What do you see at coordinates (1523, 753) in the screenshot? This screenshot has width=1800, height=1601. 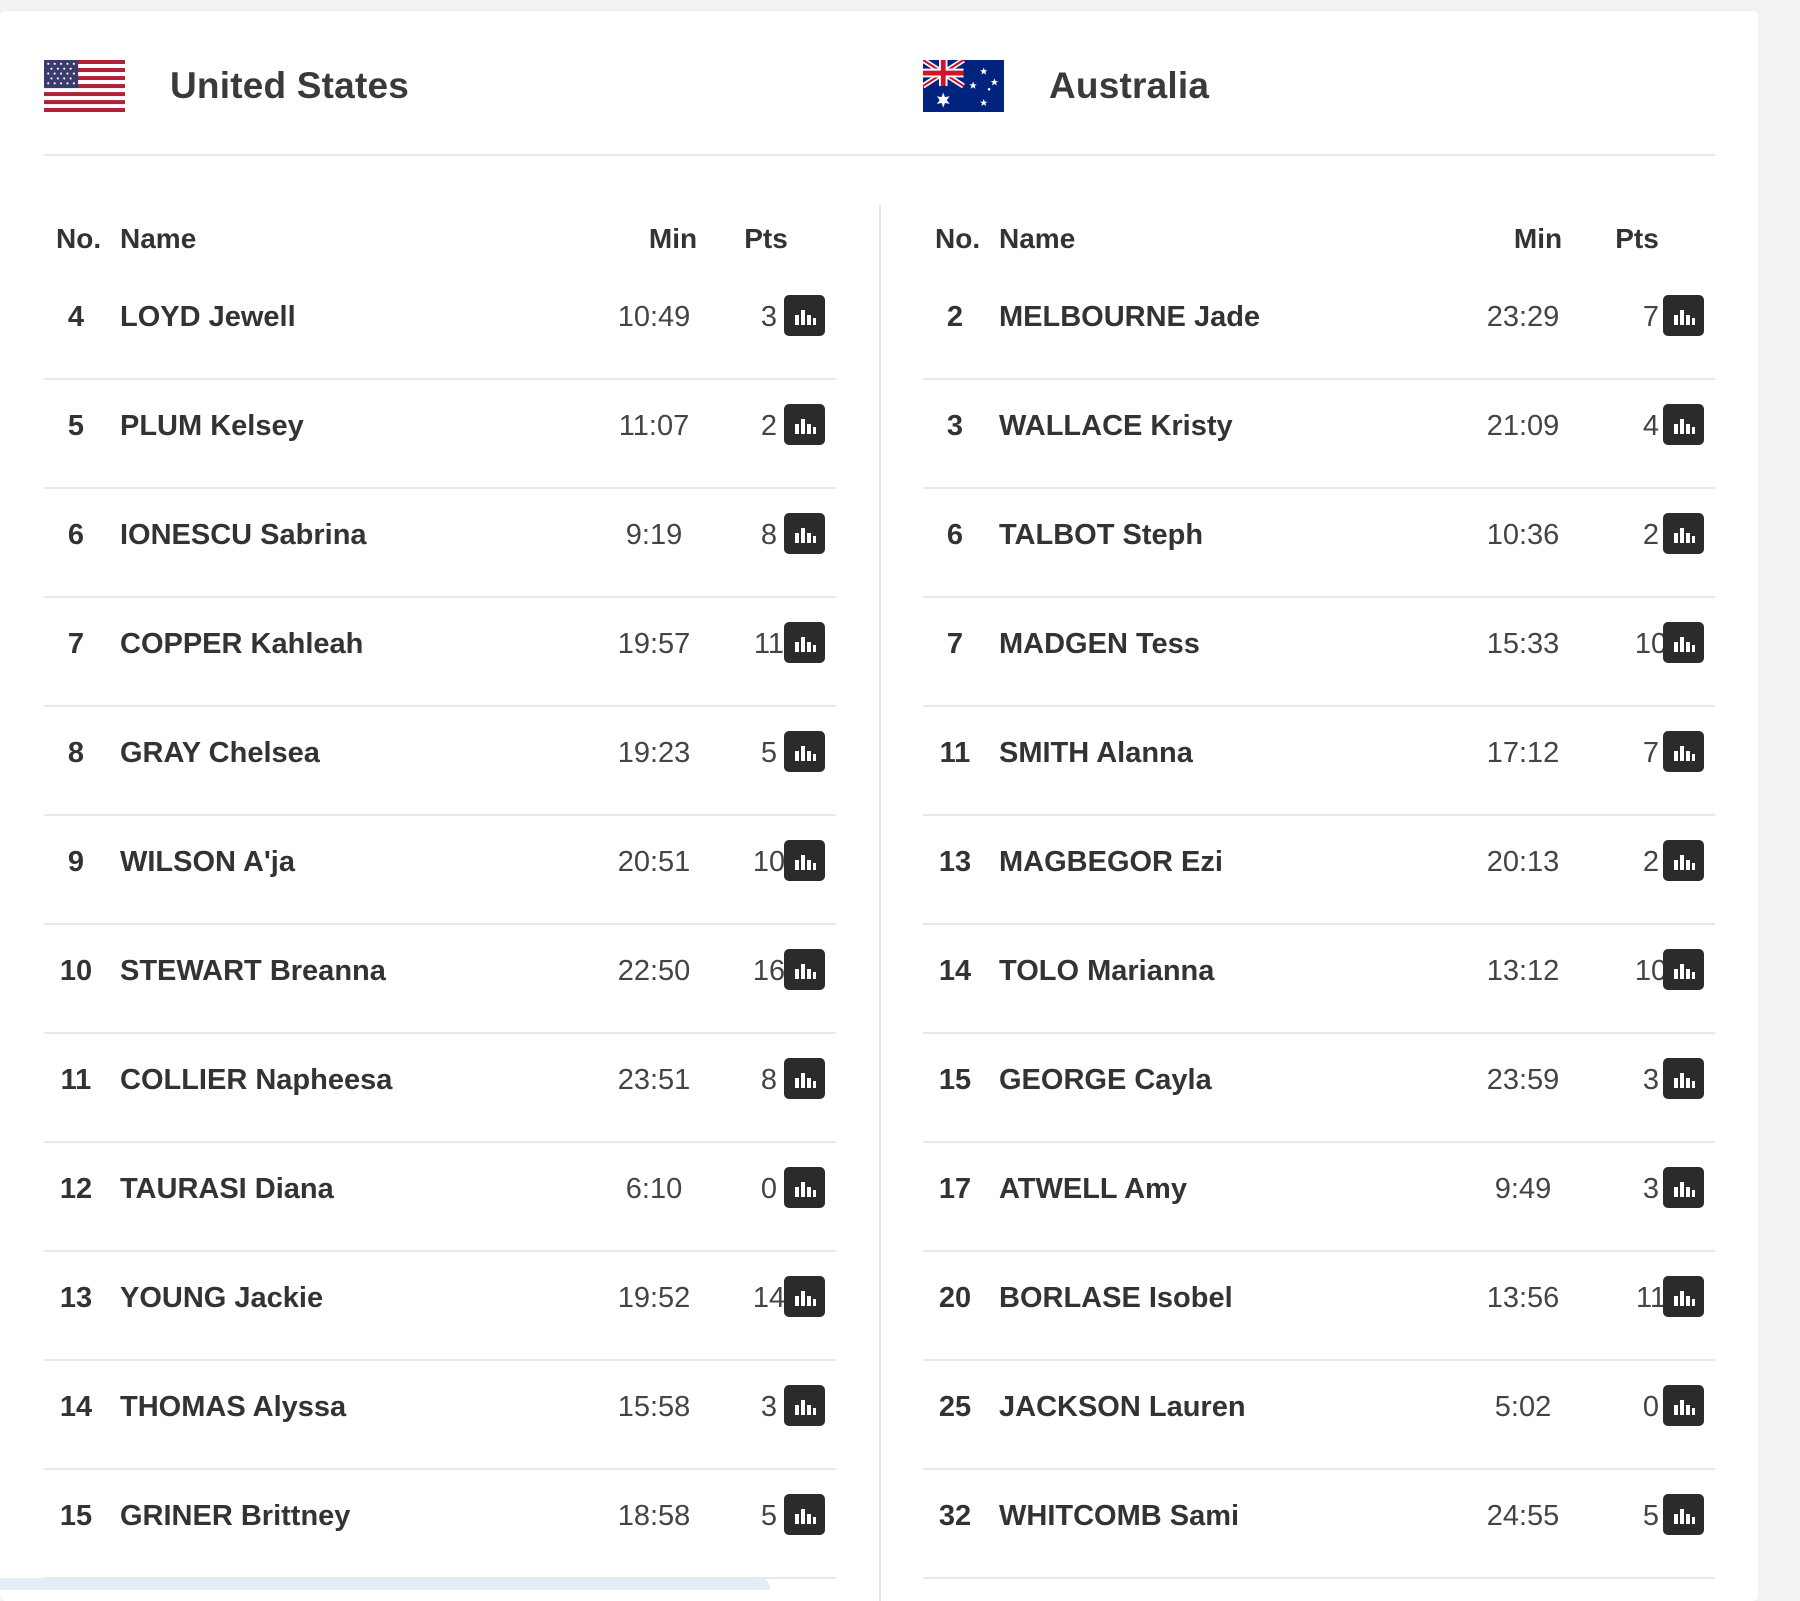 I see `minutes-played: 17:12` at bounding box center [1523, 753].